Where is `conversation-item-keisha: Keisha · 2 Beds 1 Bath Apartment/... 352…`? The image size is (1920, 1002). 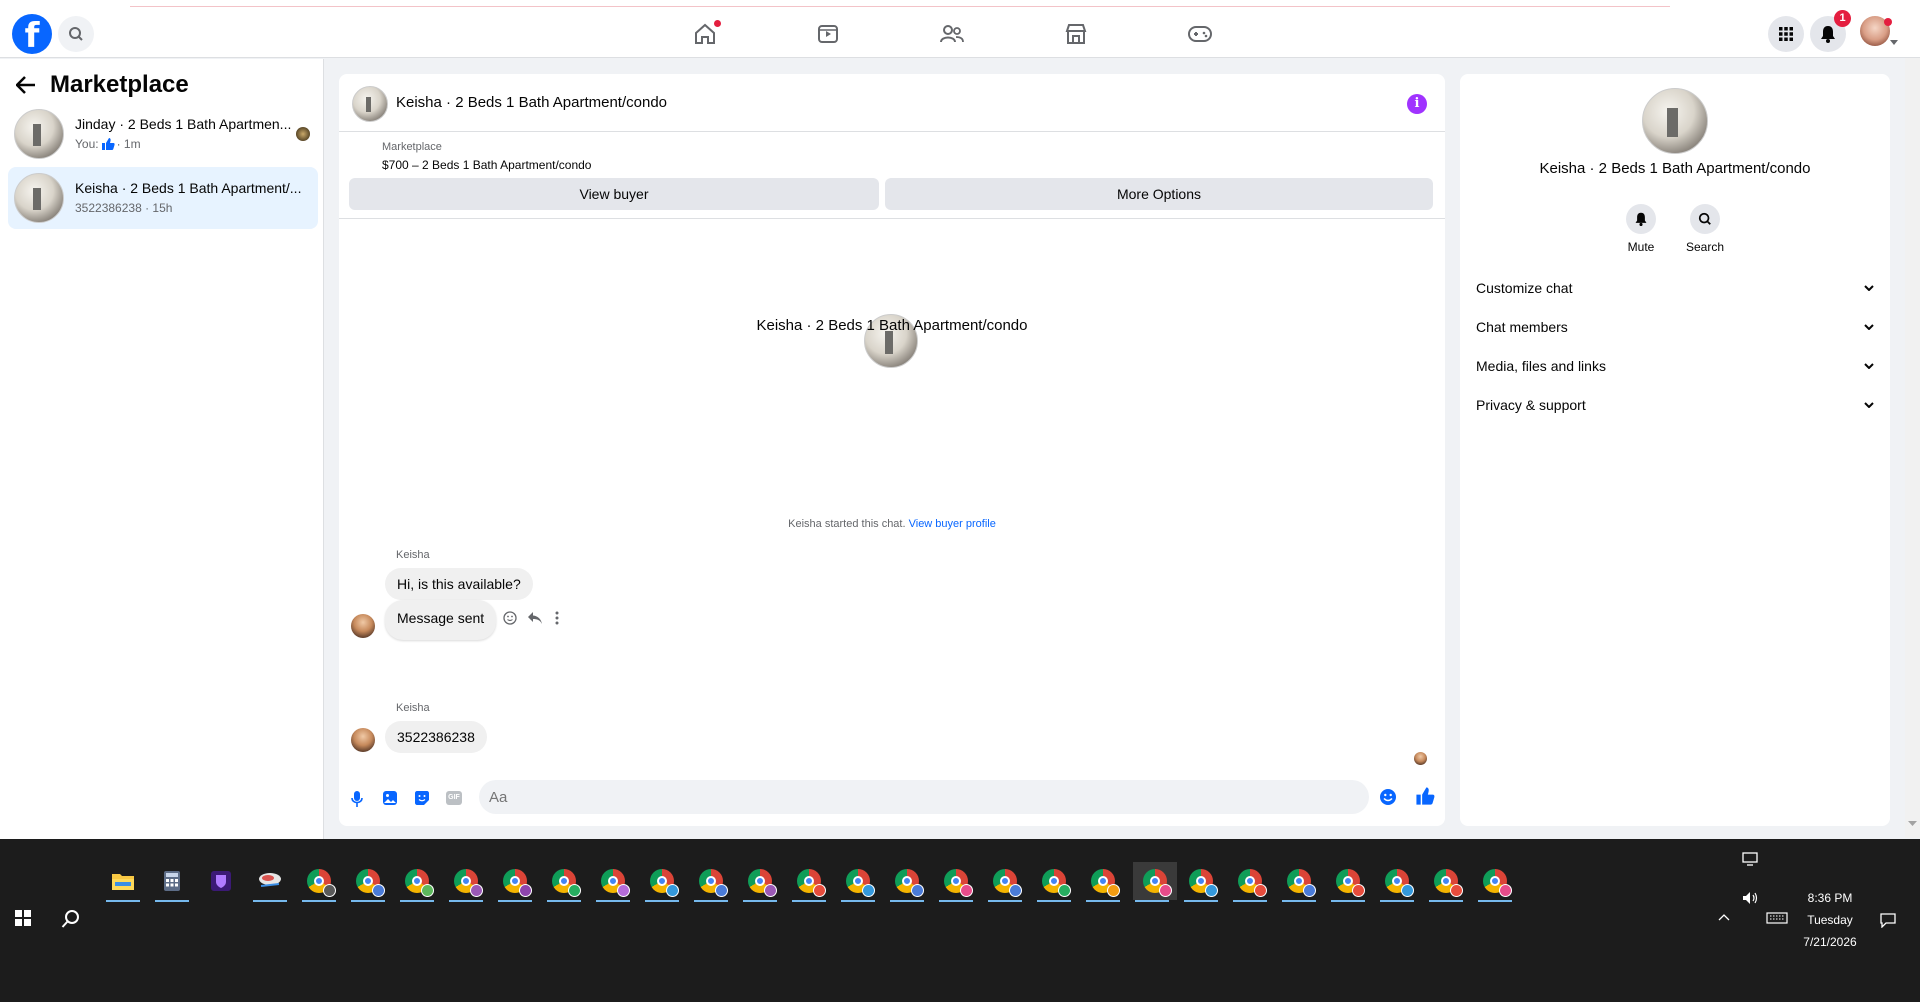
conversation-item-keisha: Keisha · 2 Beds 1 Bath Apartment/... 352… is located at coordinates (163, 198).